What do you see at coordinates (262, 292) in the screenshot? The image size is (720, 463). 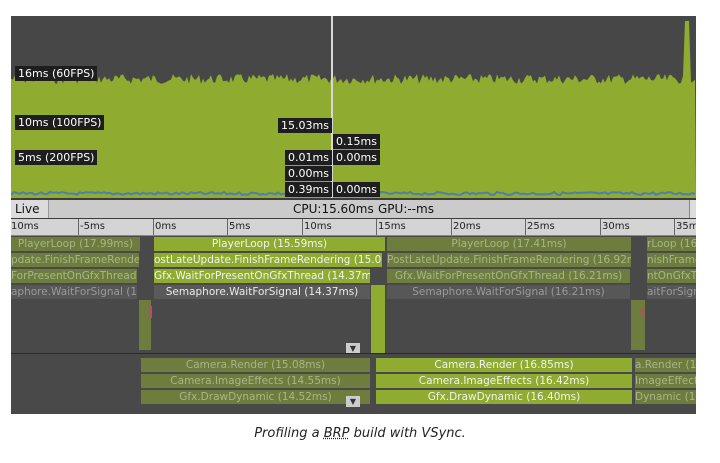 I see `sample-semaphore-current: Semaphore.WaitForSignal (14.37ms)` at bounding box center [262, 292].